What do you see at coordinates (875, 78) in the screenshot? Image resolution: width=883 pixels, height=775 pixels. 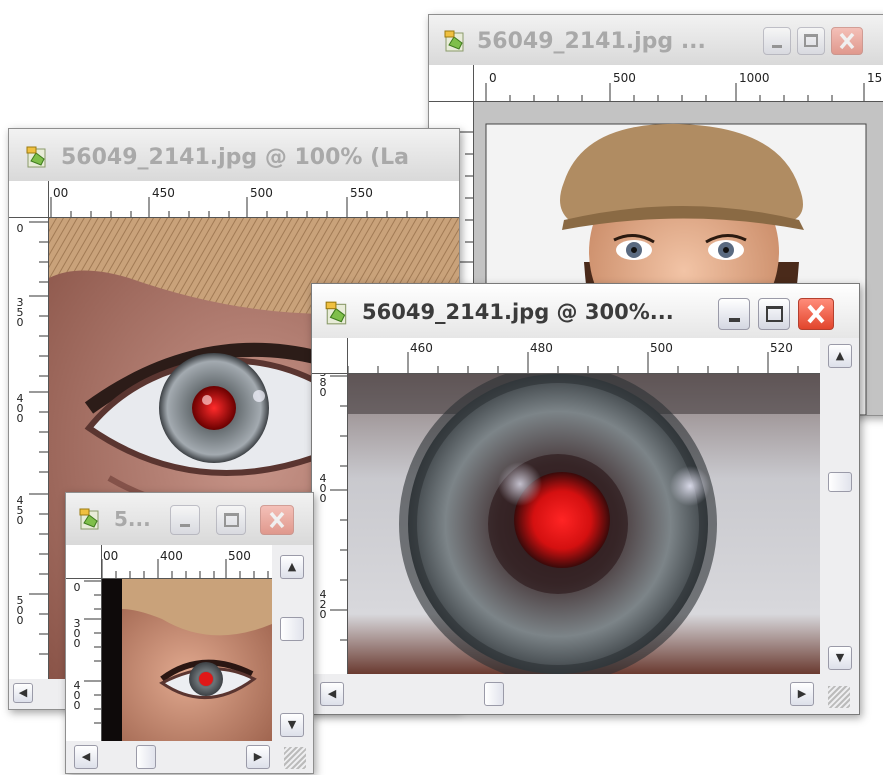 I see `ruler-tick-label: 15` at bounding box center [875, 78].